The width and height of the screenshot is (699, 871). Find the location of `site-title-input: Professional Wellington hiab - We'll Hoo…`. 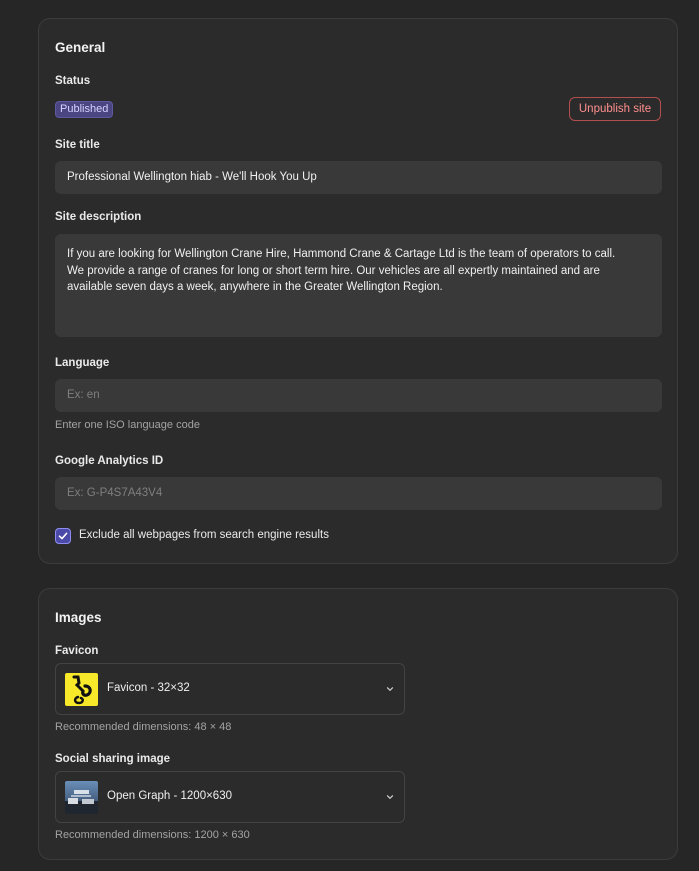

site-title-input: Professional Wellington hiab - We'll Hoo… is located at coordinates (358, 177).